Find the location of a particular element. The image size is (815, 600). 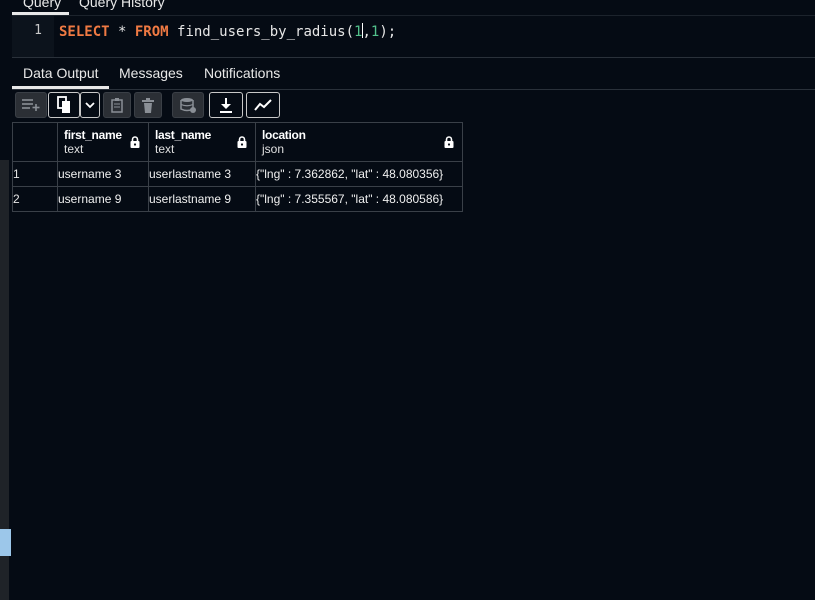

query-tabs: Query Query History is located at coordinates (413, 7).